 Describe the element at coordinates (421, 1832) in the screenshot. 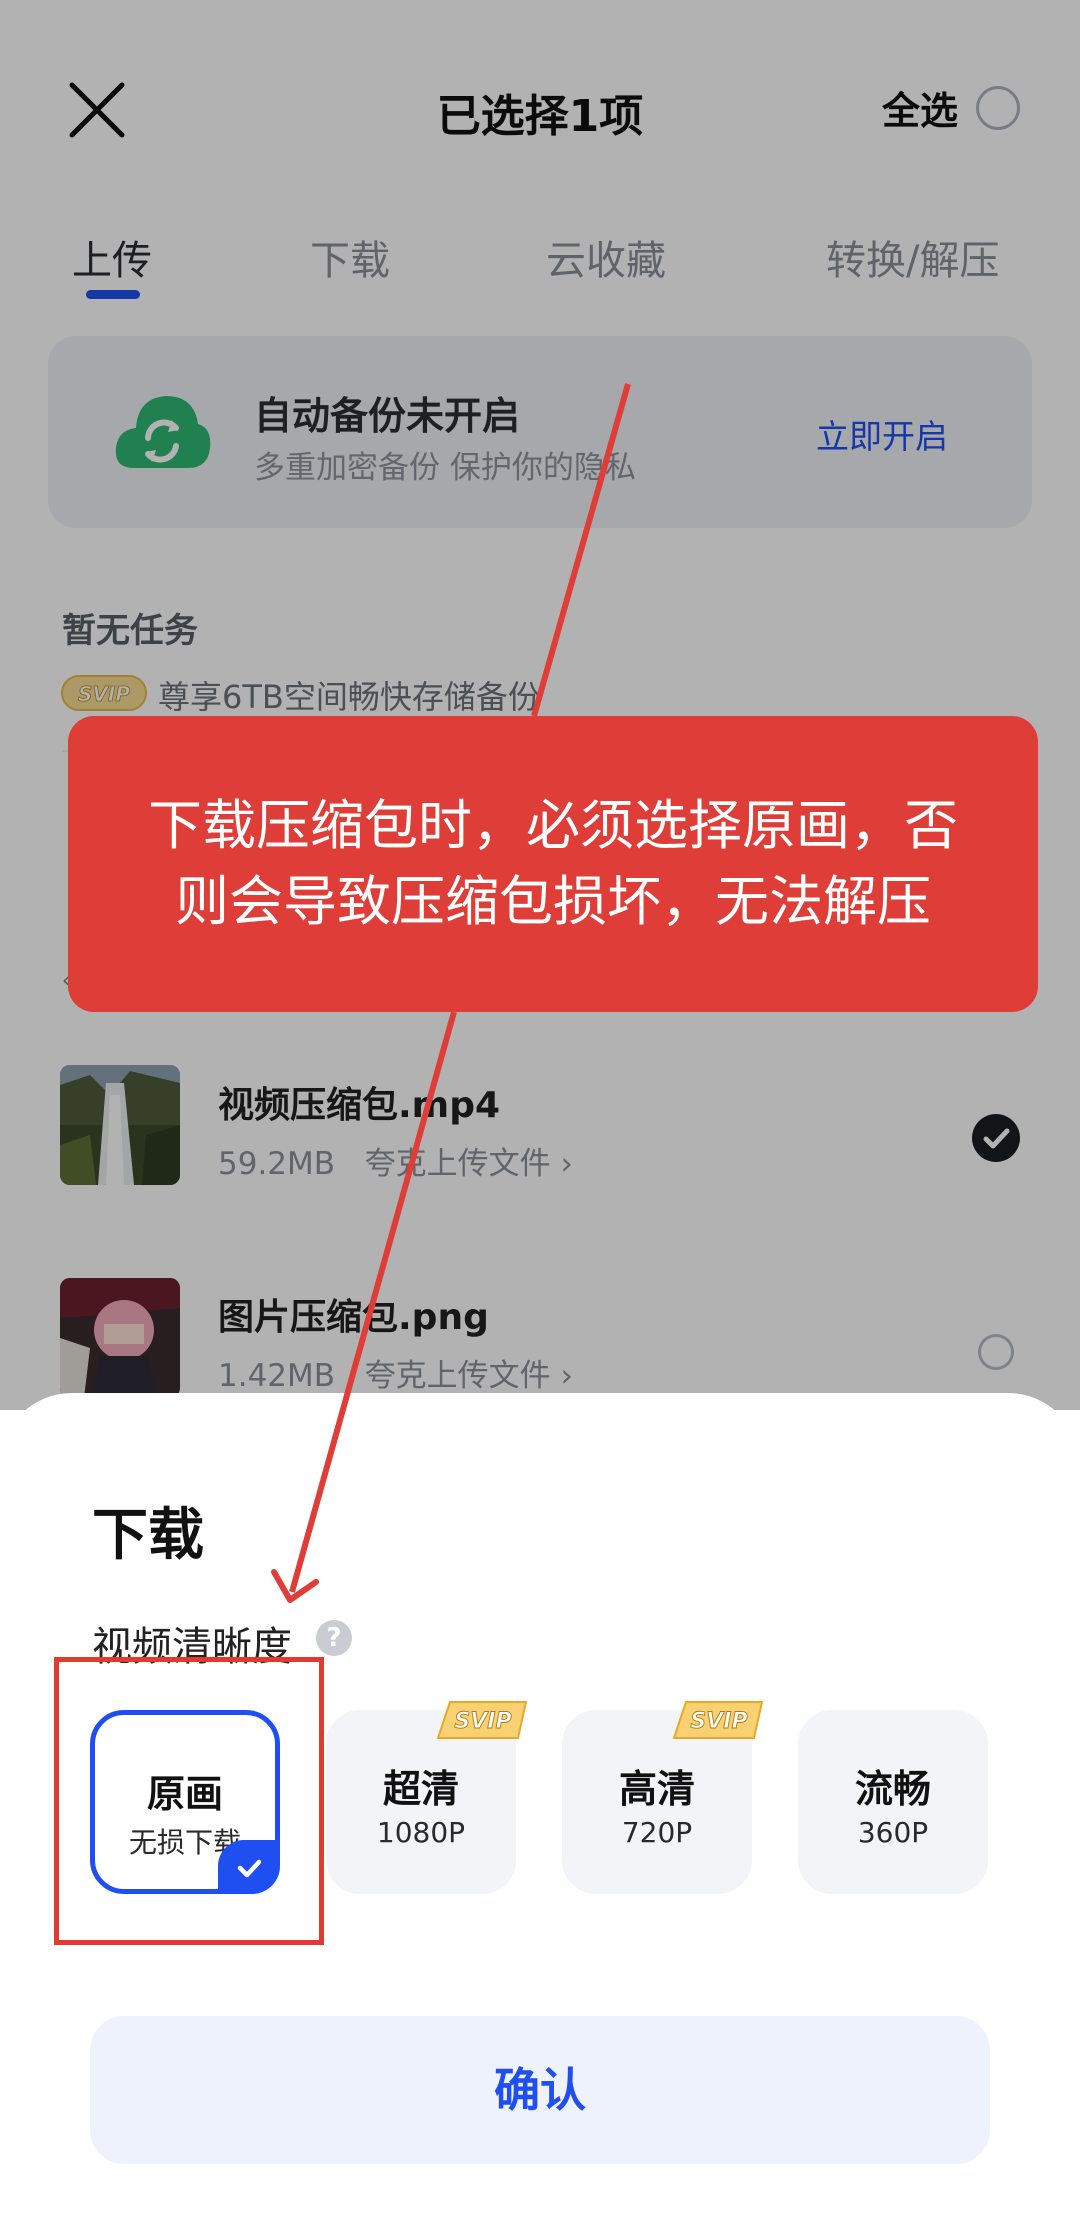

I see `option-subtitle: 1080P` at that location.